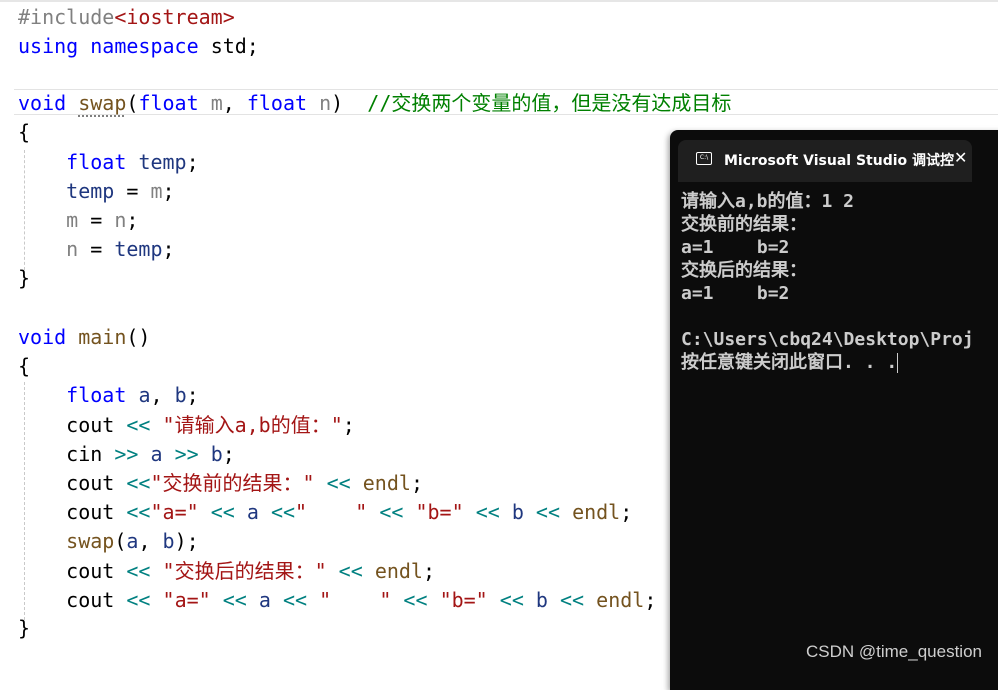  I want to click on code-line-swap-call: swap(a, b);, so click(108, 541).